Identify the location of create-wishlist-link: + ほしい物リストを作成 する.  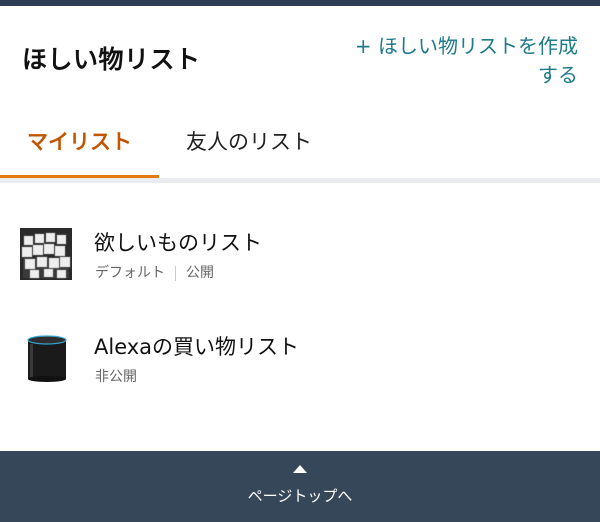
(448, 61).